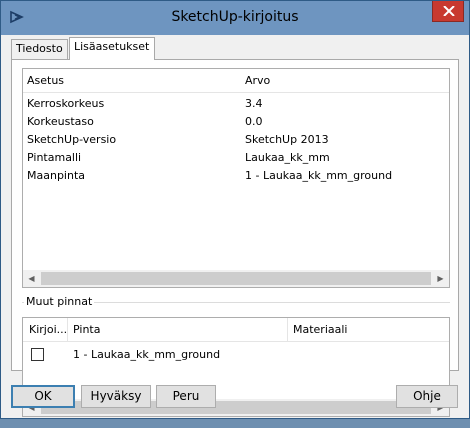 Image resolution: width=470 pixels, height=428 pixels. What do you see at coordinates (112, 48) in the screenshot?
I see `tab-advanced: Lisäasetukset` at bounding box center [112, 48].